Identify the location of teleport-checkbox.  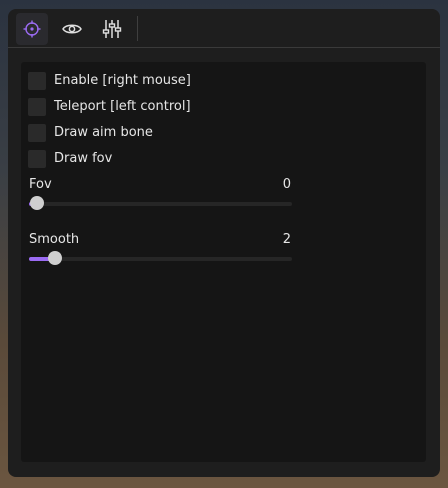
(37, 107).